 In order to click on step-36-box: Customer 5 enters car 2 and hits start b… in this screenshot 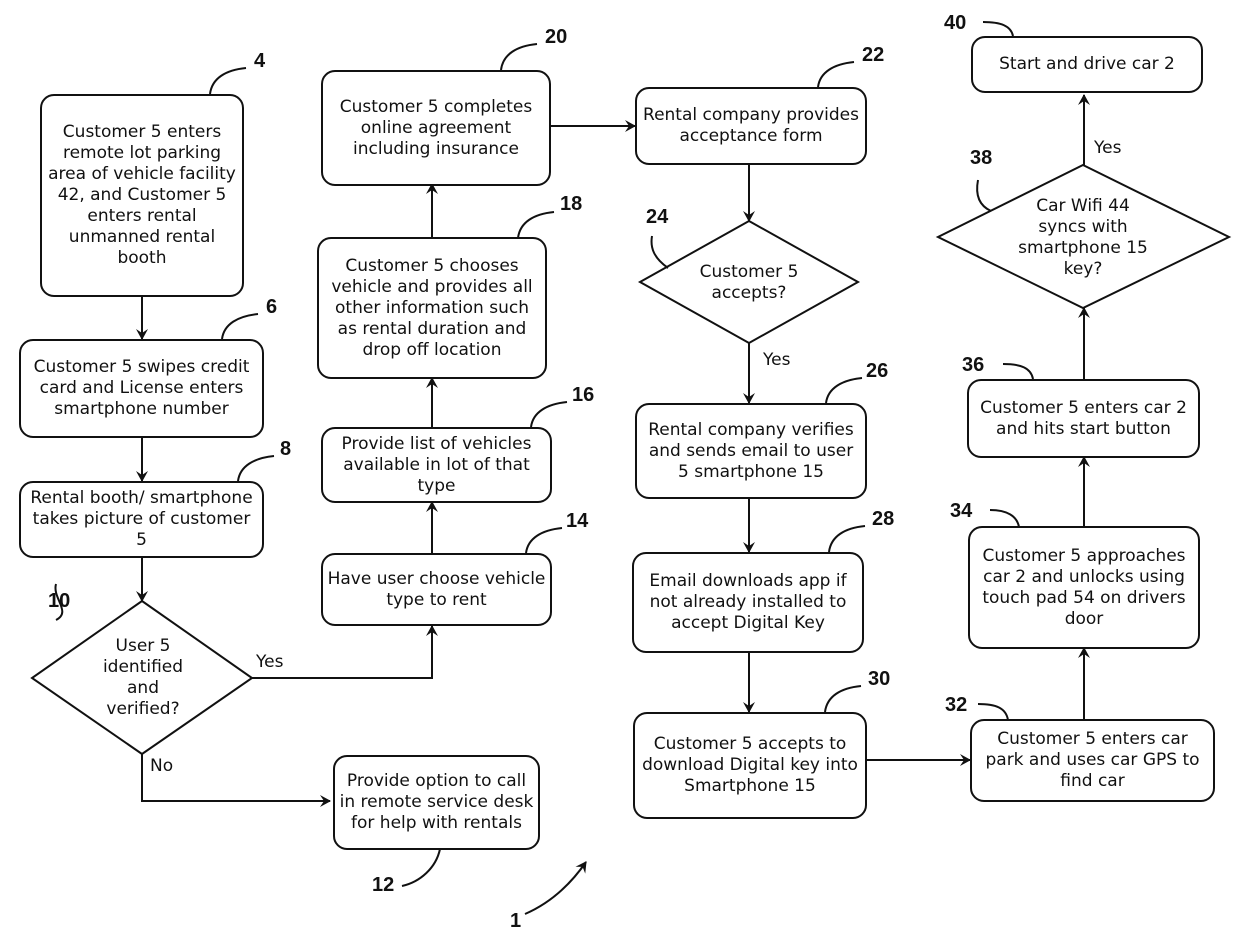, I will do `click(1083, 418)`.